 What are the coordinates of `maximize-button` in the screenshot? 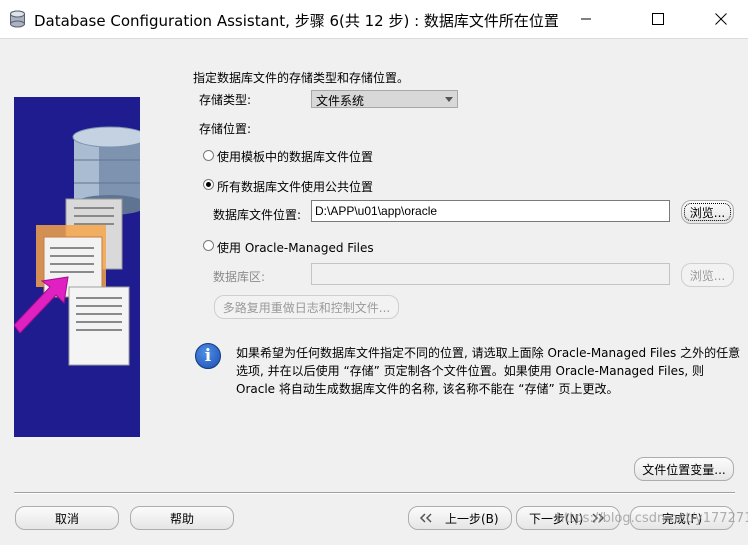 It's located at (658, 19).